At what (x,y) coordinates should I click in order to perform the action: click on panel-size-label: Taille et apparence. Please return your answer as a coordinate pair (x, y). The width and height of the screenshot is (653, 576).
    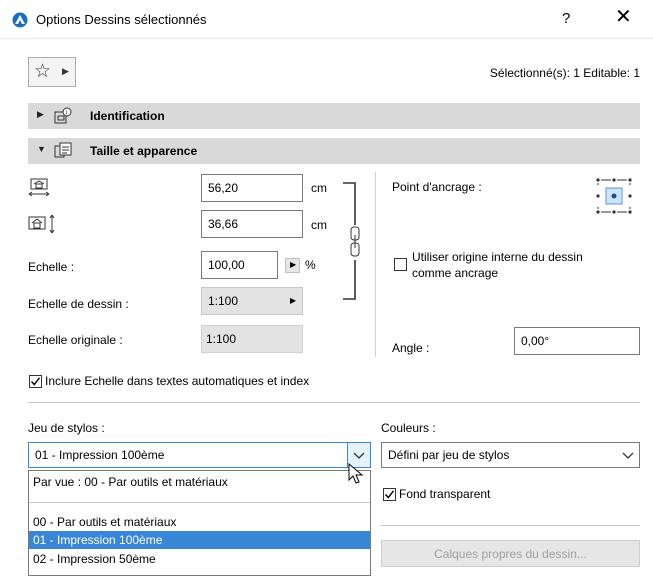
    Looking at the image, I should click on (144, 151).